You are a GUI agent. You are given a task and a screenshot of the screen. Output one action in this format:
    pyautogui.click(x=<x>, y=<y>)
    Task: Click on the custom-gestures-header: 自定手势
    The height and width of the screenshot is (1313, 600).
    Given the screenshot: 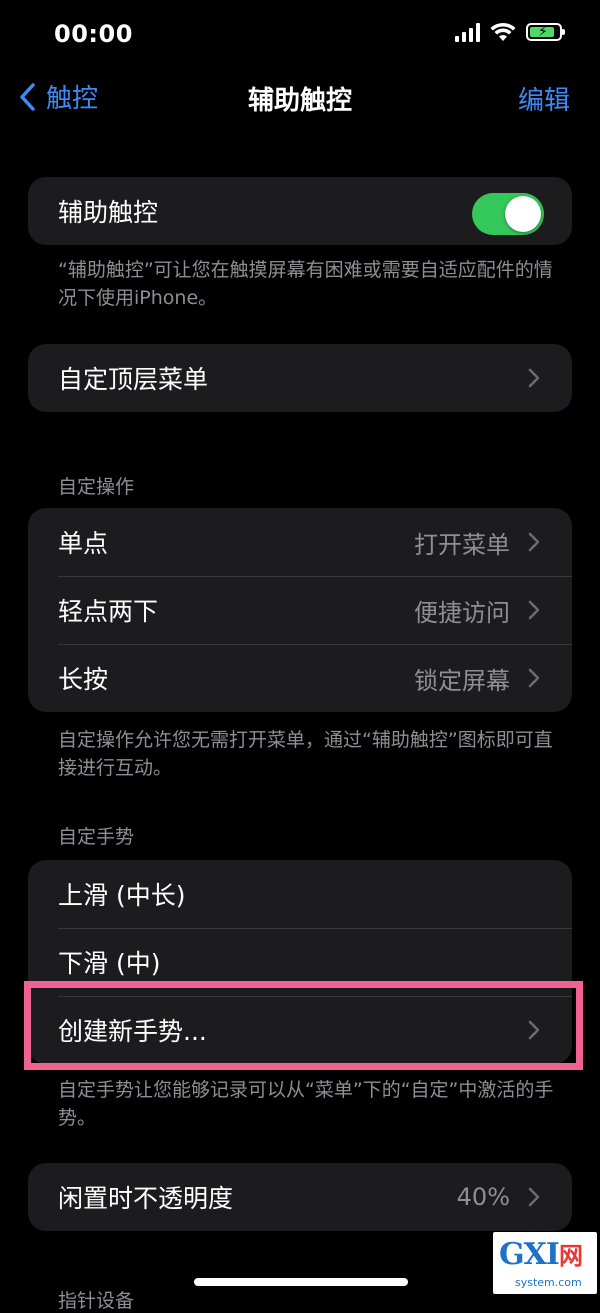 What is the action you would take?
    pyautogui.click(x=96, y=837)
    